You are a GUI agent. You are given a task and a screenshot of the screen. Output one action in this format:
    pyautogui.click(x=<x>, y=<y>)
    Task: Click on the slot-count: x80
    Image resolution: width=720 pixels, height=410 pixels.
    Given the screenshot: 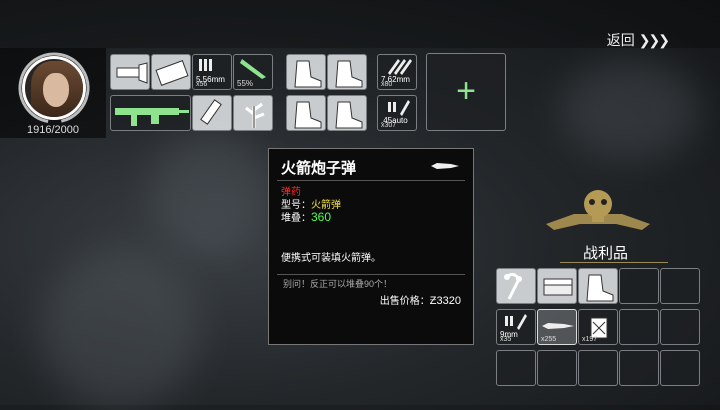 What is the action you would take?
    pyautogui.click(x=387, y=84)
    